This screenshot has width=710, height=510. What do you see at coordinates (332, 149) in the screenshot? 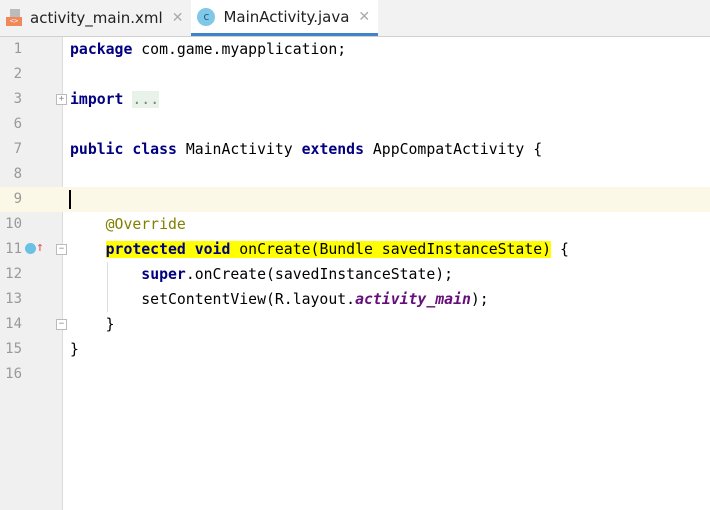
I see `keyword: extends` at bounding box center [332, 149].